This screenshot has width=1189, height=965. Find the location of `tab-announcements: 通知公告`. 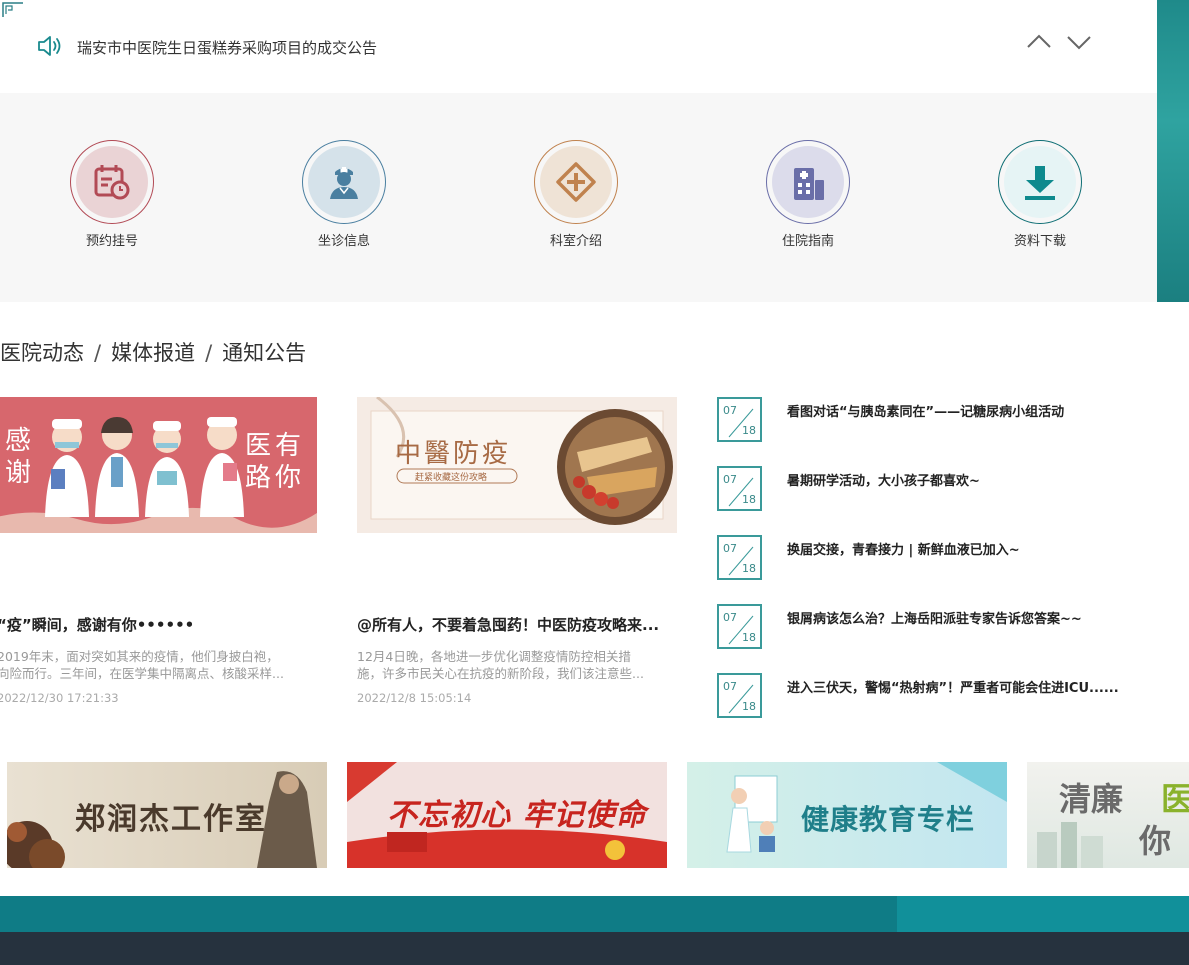

tab-announcements: 通知公告 is located at coordinates (264, 353).